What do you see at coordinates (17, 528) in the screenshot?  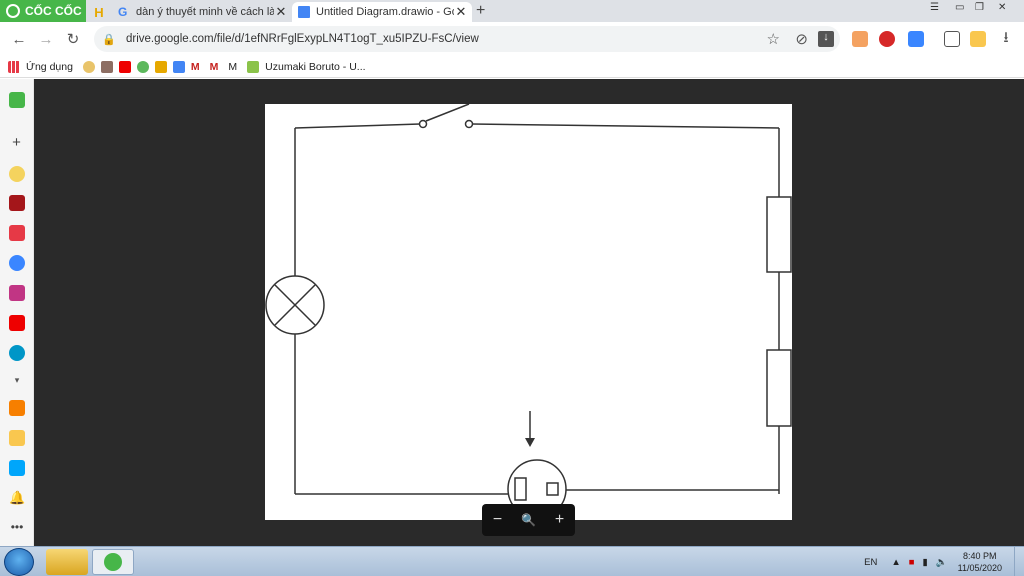 I see `more-icon: •••` at bounding box center [17, 528].